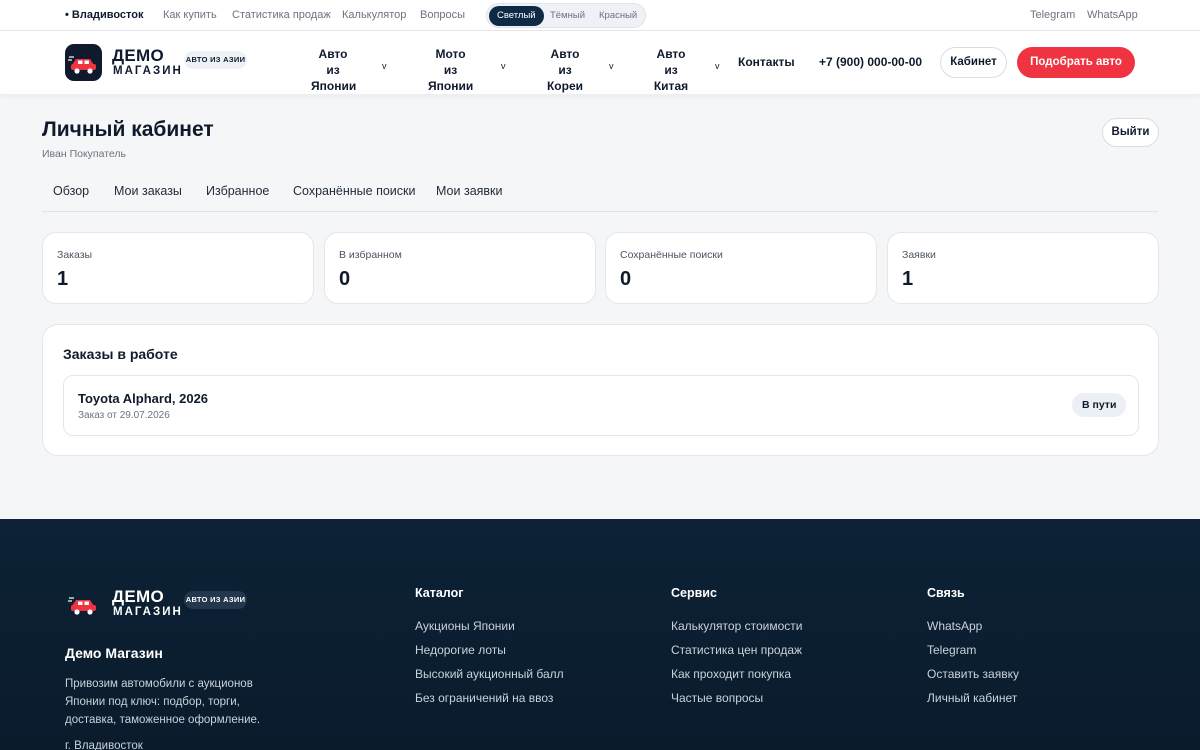  I want to click on footer-link-faq: Частые вопросы, so click(717, 698).